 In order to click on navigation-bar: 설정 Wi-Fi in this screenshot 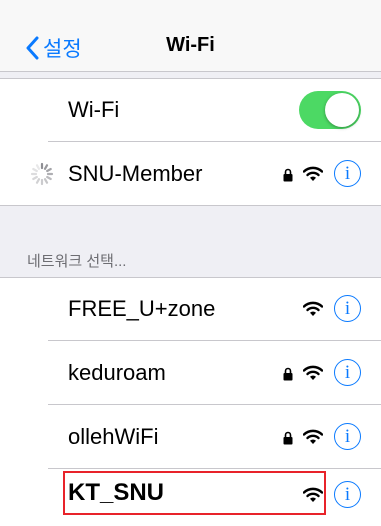, I will do `click(190, 36)`.